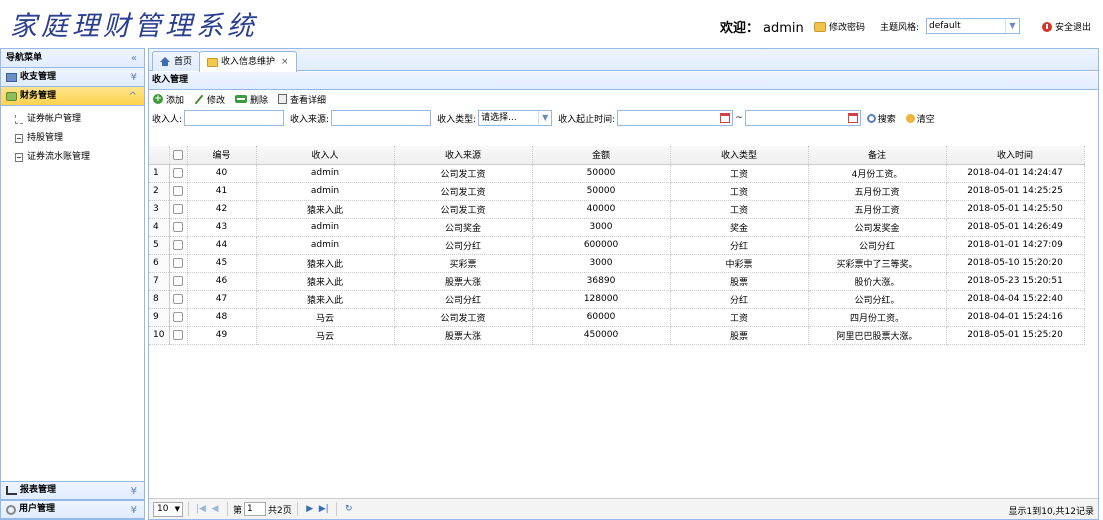  Describe the element at coordinates (515, 118) in the screenshot. I see `type-select: 请选择... ▼` at that location.